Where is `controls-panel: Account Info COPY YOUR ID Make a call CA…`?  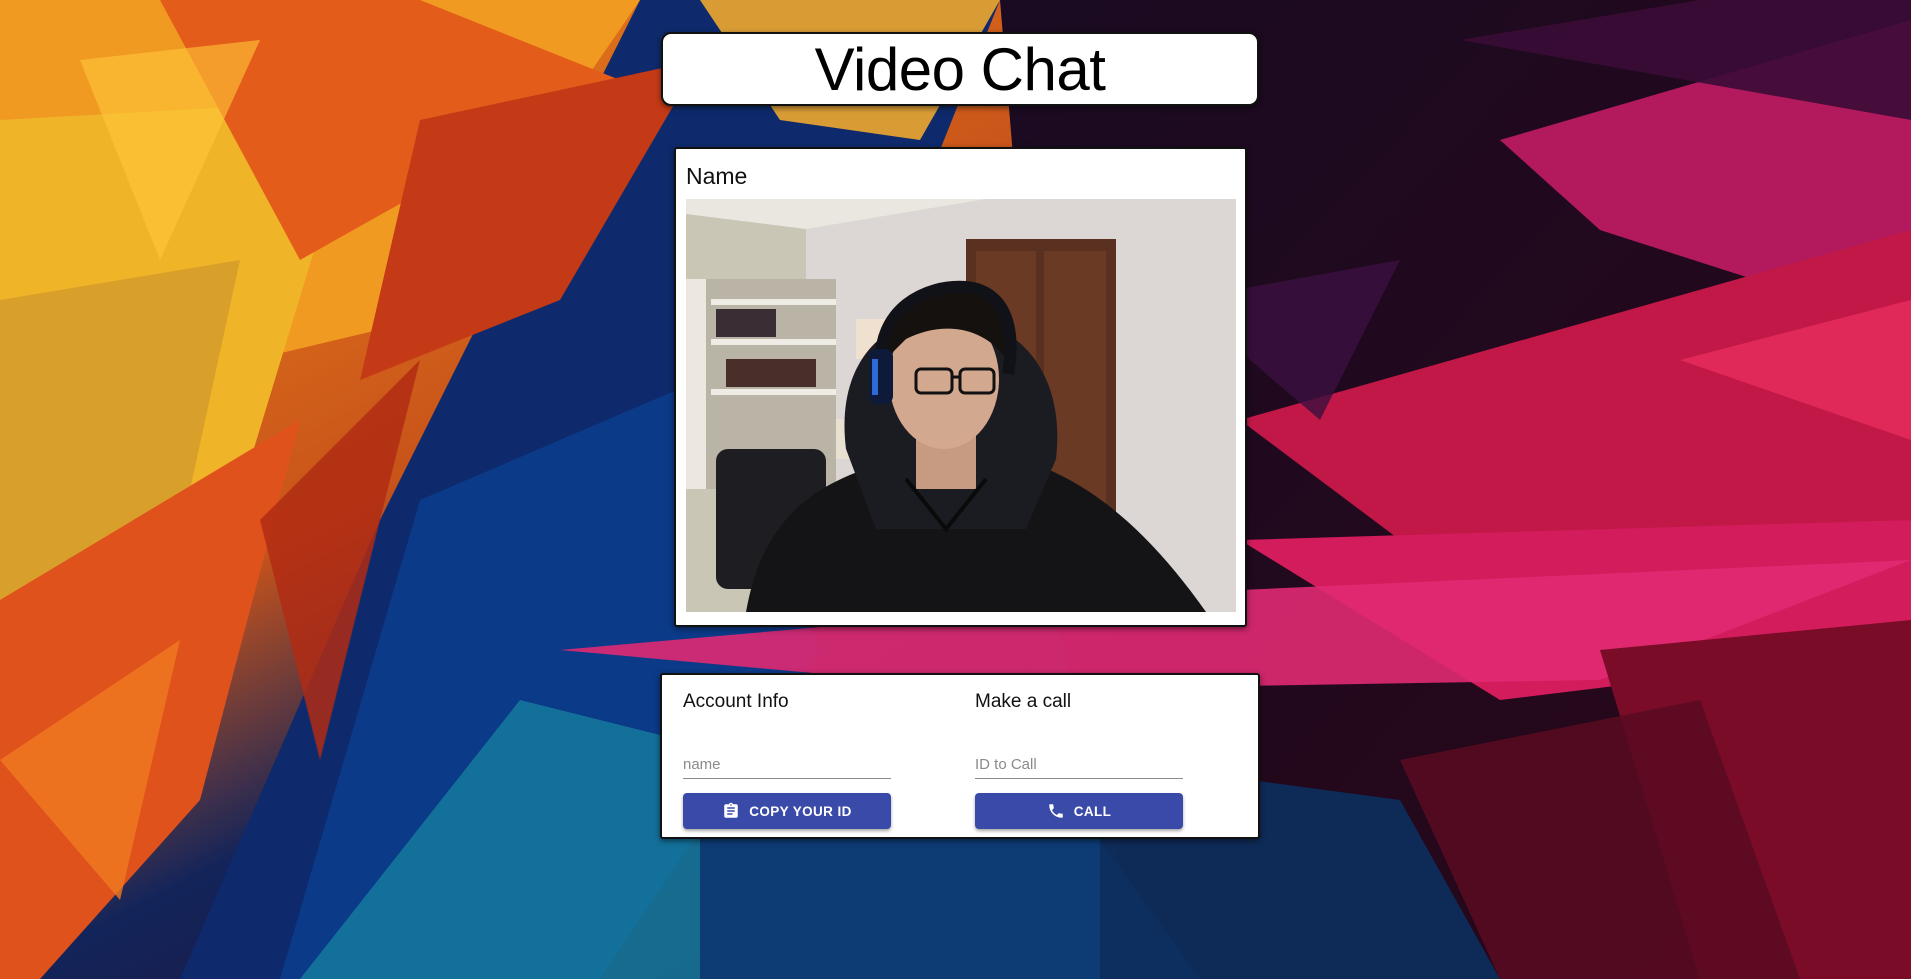
controls-panel: Account Info COPY YOUR ID Make a call CA… is located at coordinates (960, 756).